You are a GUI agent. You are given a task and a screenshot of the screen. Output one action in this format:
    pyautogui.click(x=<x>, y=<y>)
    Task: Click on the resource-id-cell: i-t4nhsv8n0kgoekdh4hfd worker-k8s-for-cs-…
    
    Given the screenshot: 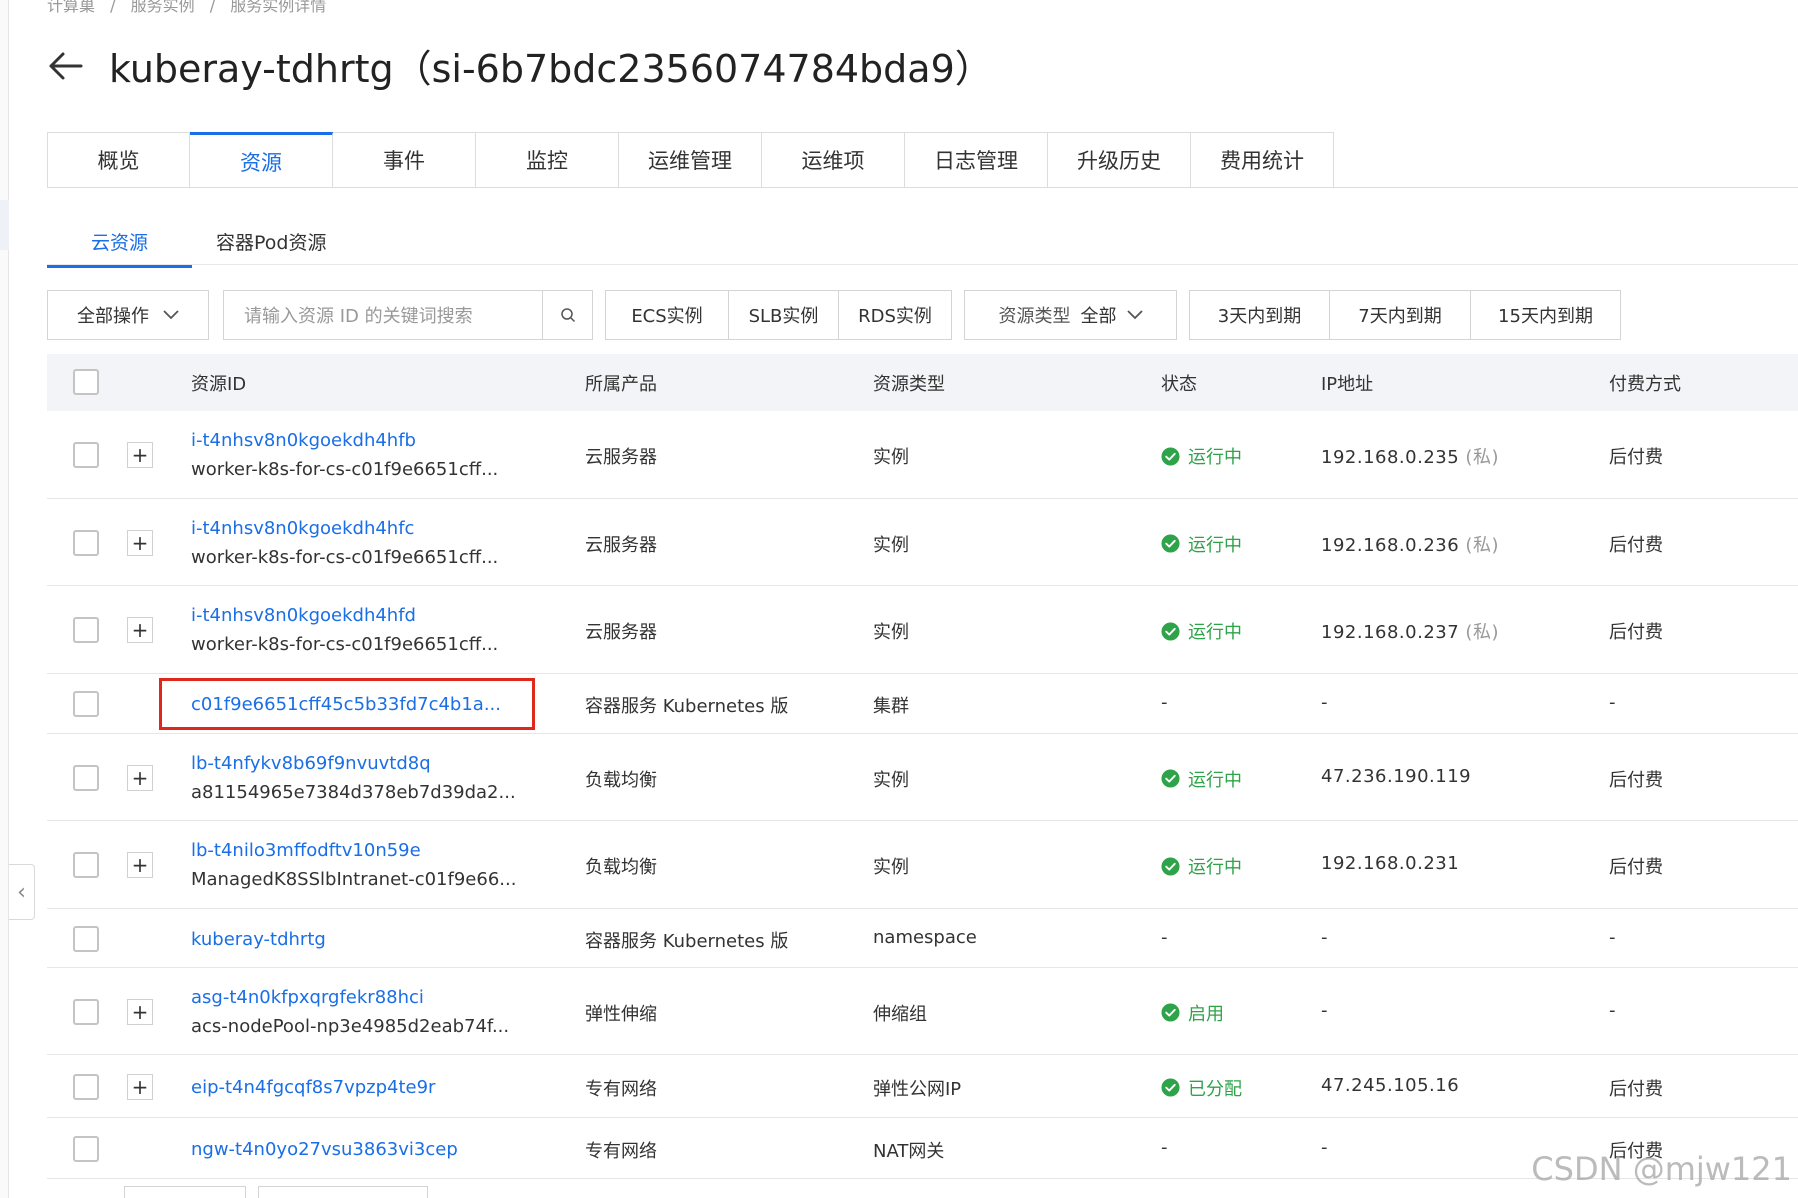 What is the action you would take?
    pyautogui.click(x=344, y=630)
    